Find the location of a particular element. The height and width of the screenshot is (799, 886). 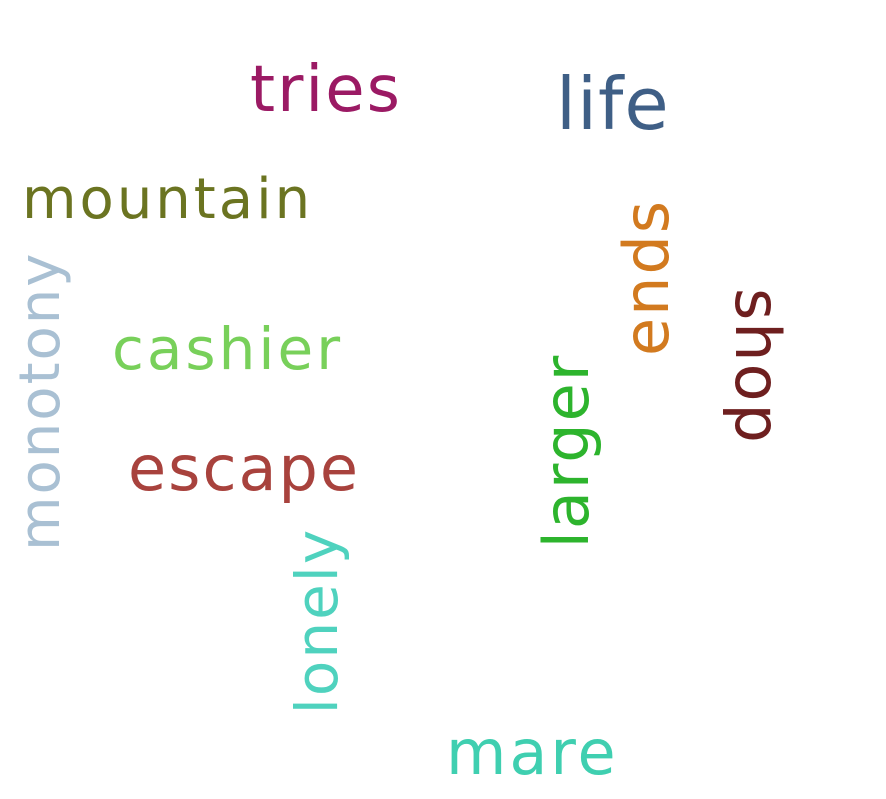

word-lonely: lonely is located at coordinates (317, 621).